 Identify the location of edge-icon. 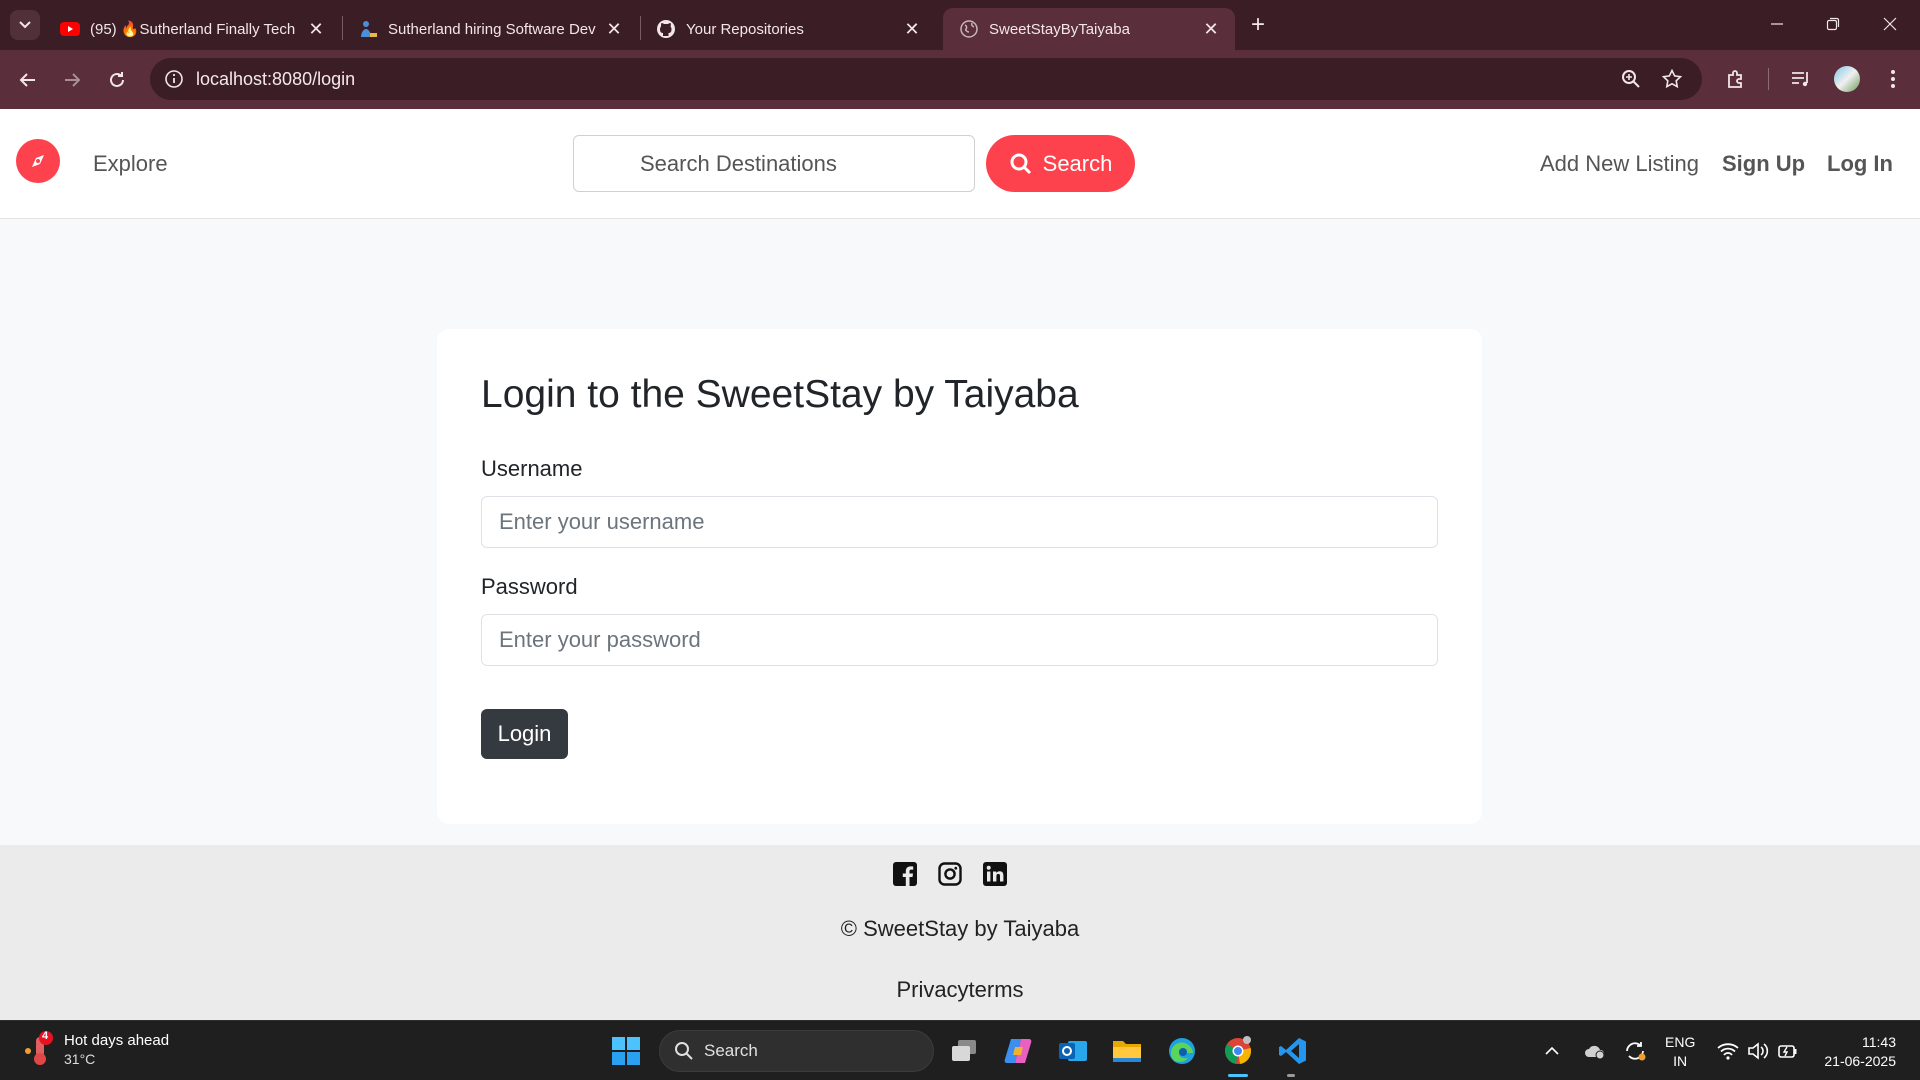
(1182, 1051).